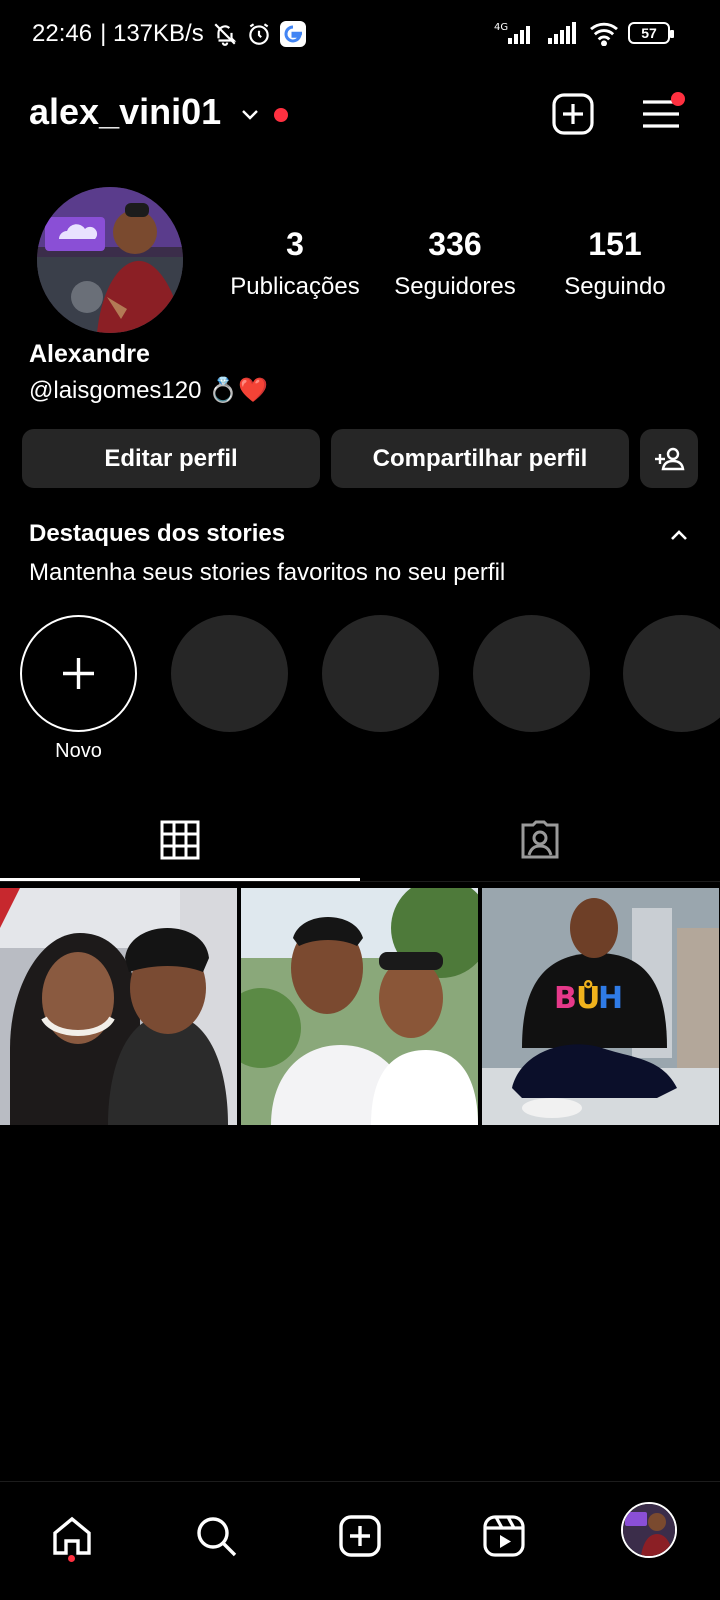  I want to click on username: alex_vini01, so click(125, 112).